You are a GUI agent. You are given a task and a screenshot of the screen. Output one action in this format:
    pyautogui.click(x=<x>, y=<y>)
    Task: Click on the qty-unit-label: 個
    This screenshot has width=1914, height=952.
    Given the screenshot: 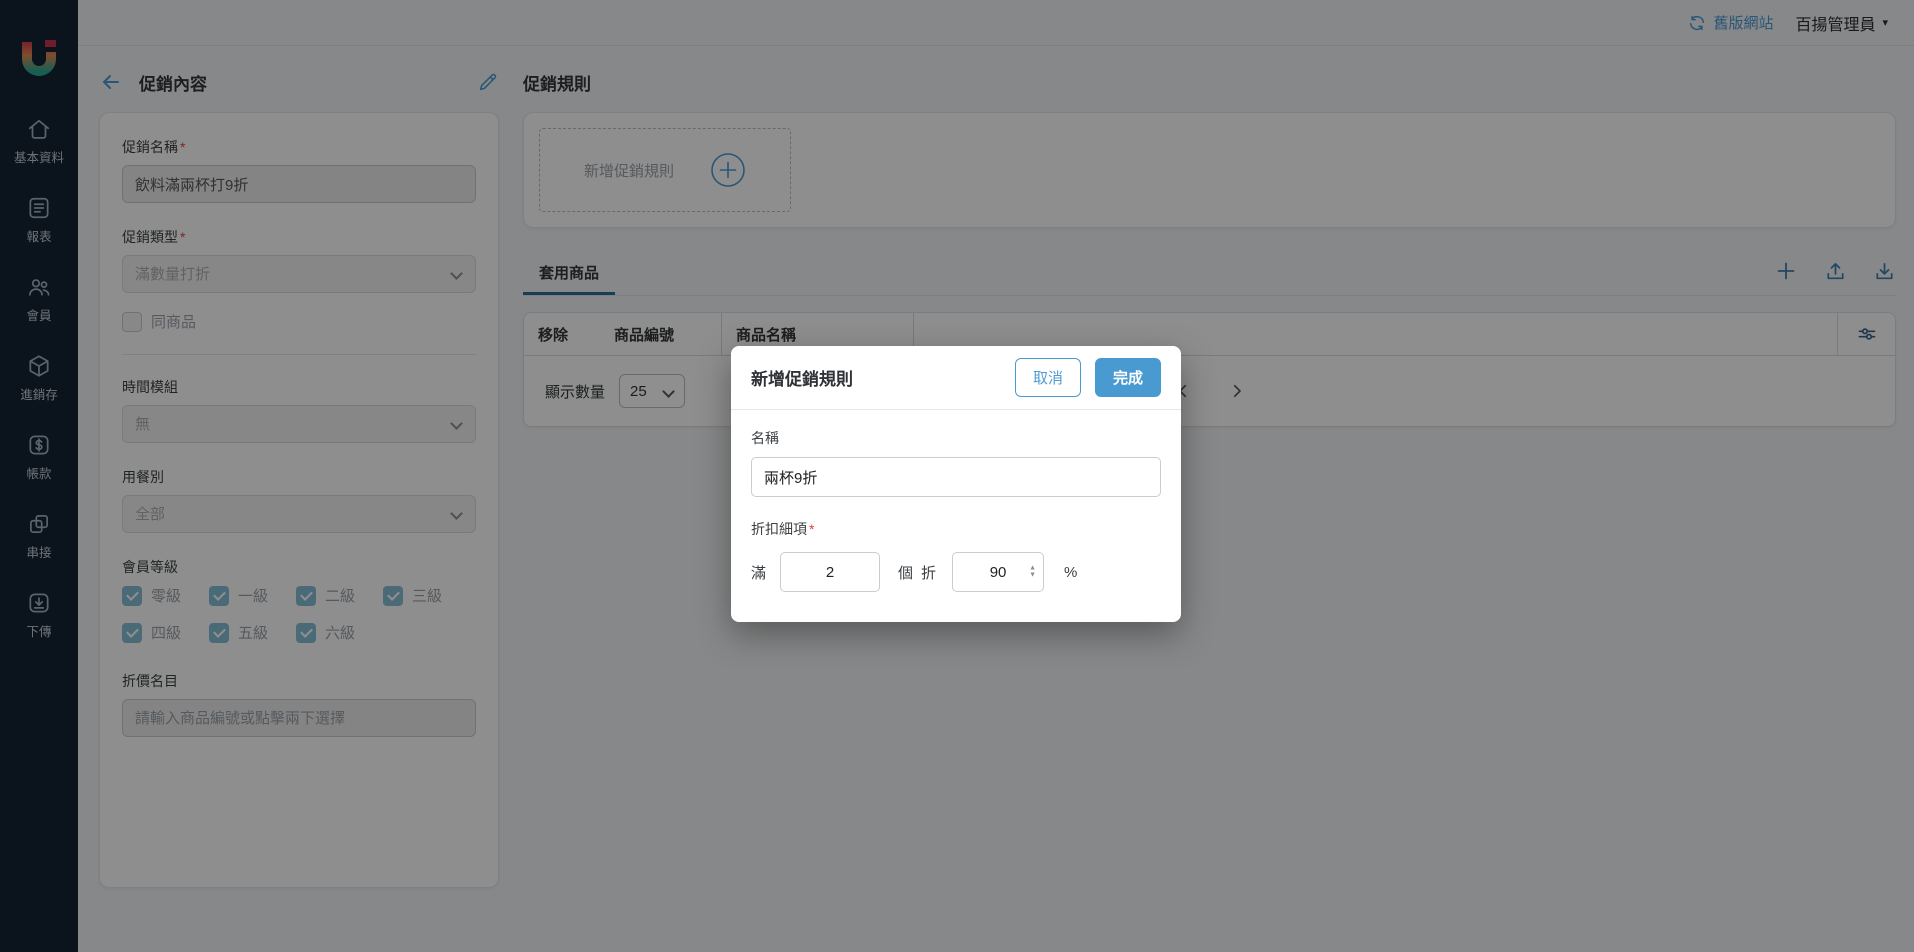 What is the action you would take?
    pyautogui.click(x=906, y=573)
    